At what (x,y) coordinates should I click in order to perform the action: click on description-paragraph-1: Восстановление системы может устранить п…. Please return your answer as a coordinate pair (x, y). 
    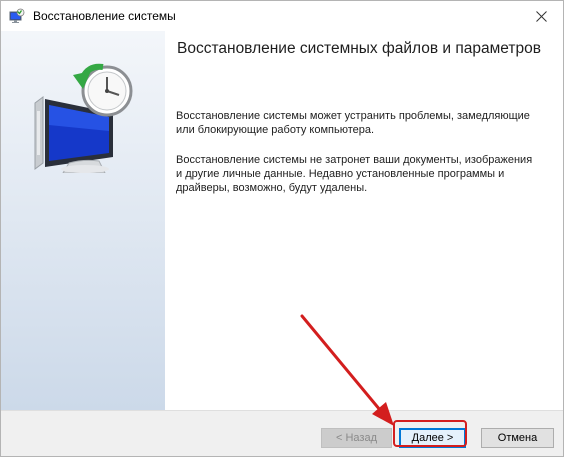
    Looking at the image, I should click on (353, 123).